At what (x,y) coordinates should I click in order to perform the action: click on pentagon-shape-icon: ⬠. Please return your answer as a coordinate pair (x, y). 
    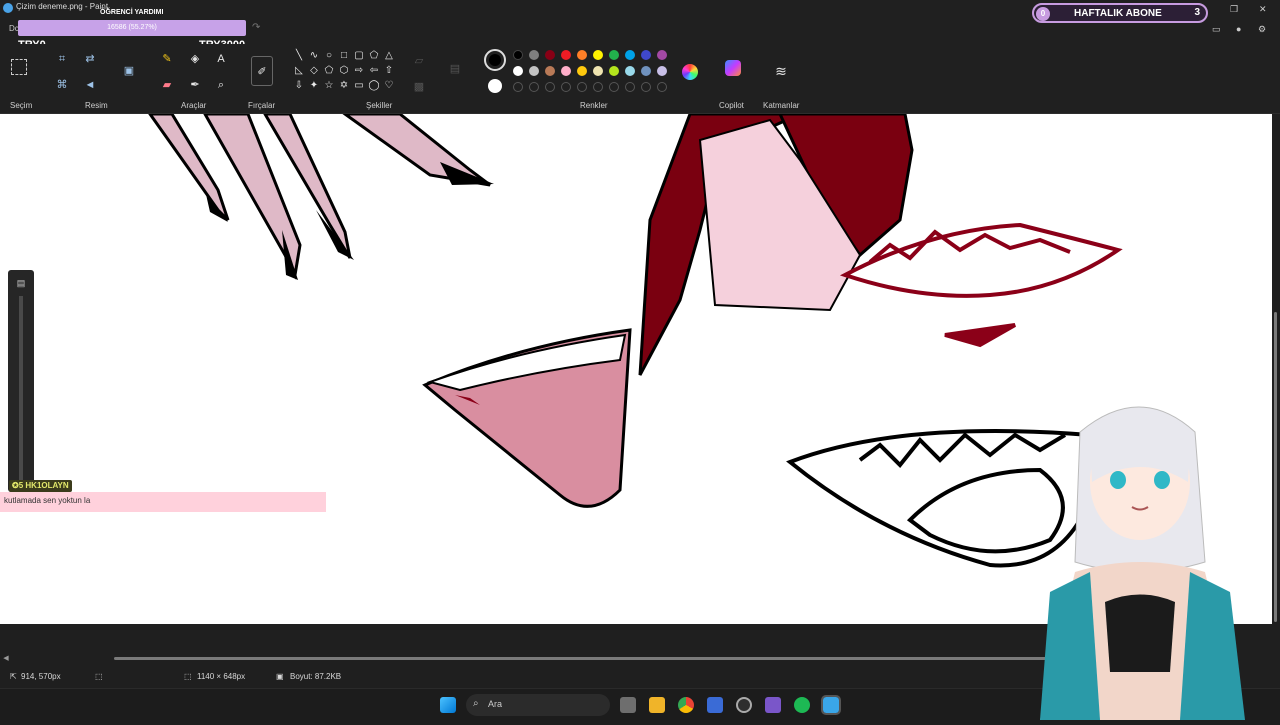
    Looking at the image, I should click on (329, 71).